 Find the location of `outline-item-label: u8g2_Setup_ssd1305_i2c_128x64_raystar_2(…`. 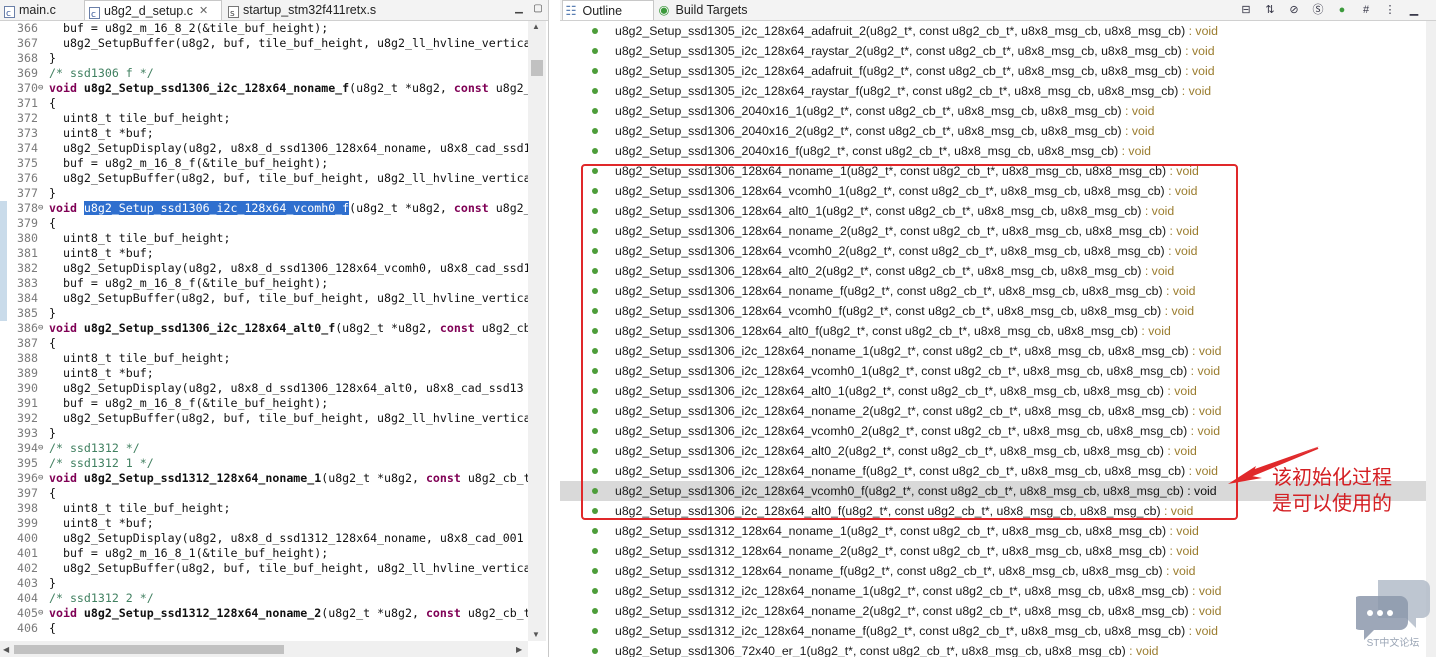

outline-item-label: u8g2_Setup_ssd1305_i2c_128x64_raystar_2(… is located at coordinates (915, 51).